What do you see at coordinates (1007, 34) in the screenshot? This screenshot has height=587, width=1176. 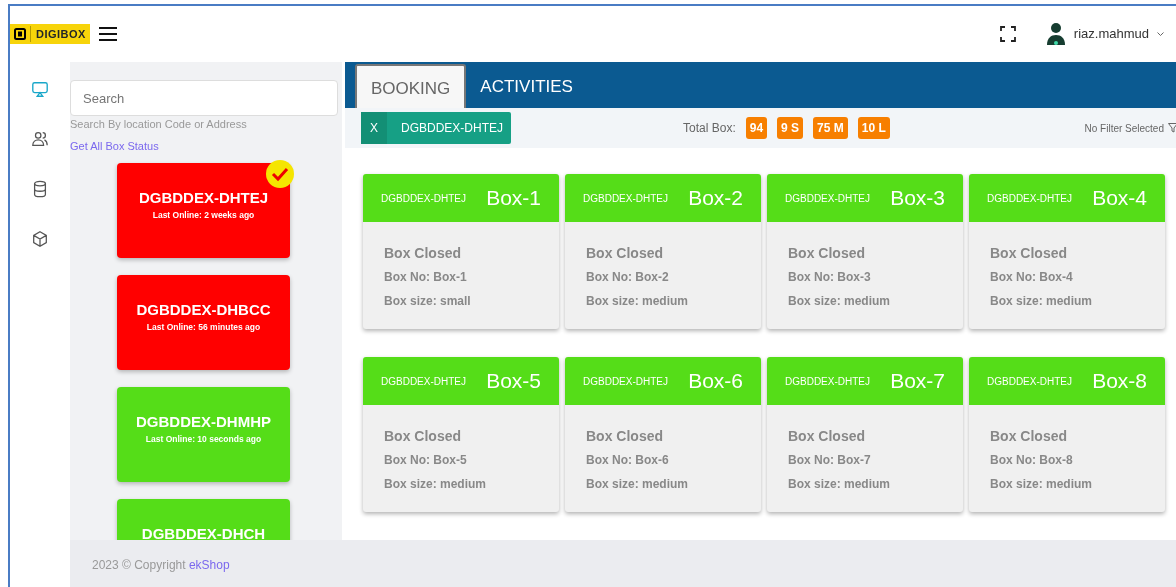 I see `fullscreen-icon` at bounding box center [1007, 34].